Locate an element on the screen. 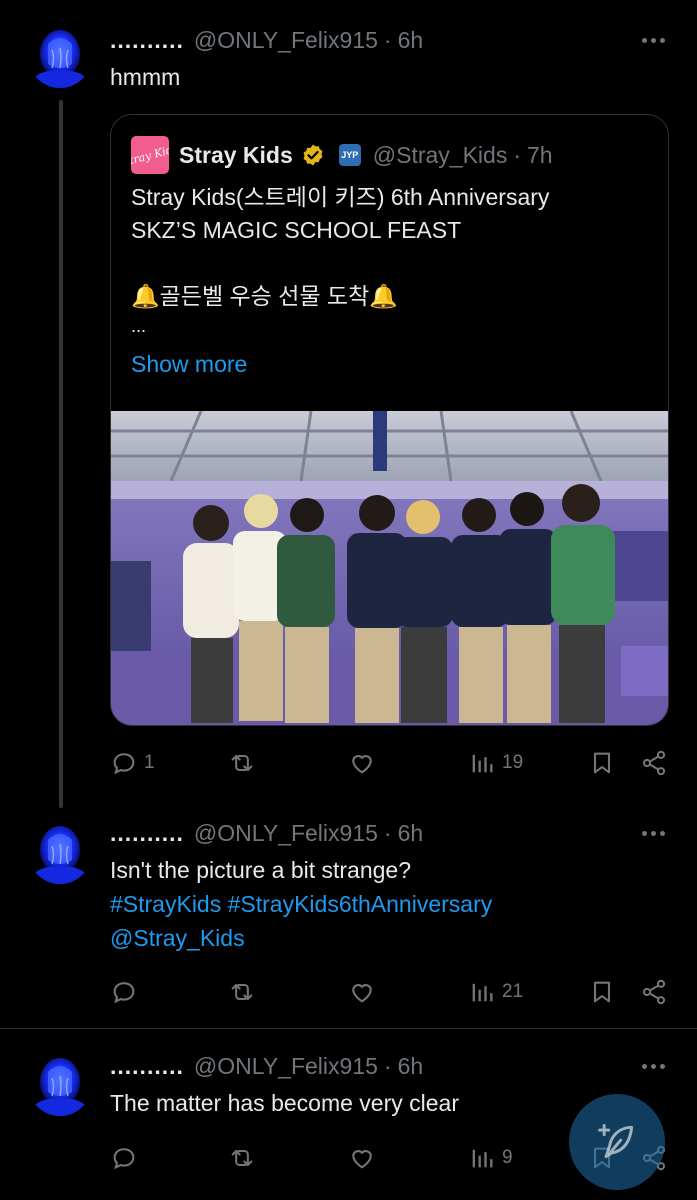 The height and width of the screenshot is (1200, 697). tweet-actions: 1 19 is located at coordinates (390, 763).